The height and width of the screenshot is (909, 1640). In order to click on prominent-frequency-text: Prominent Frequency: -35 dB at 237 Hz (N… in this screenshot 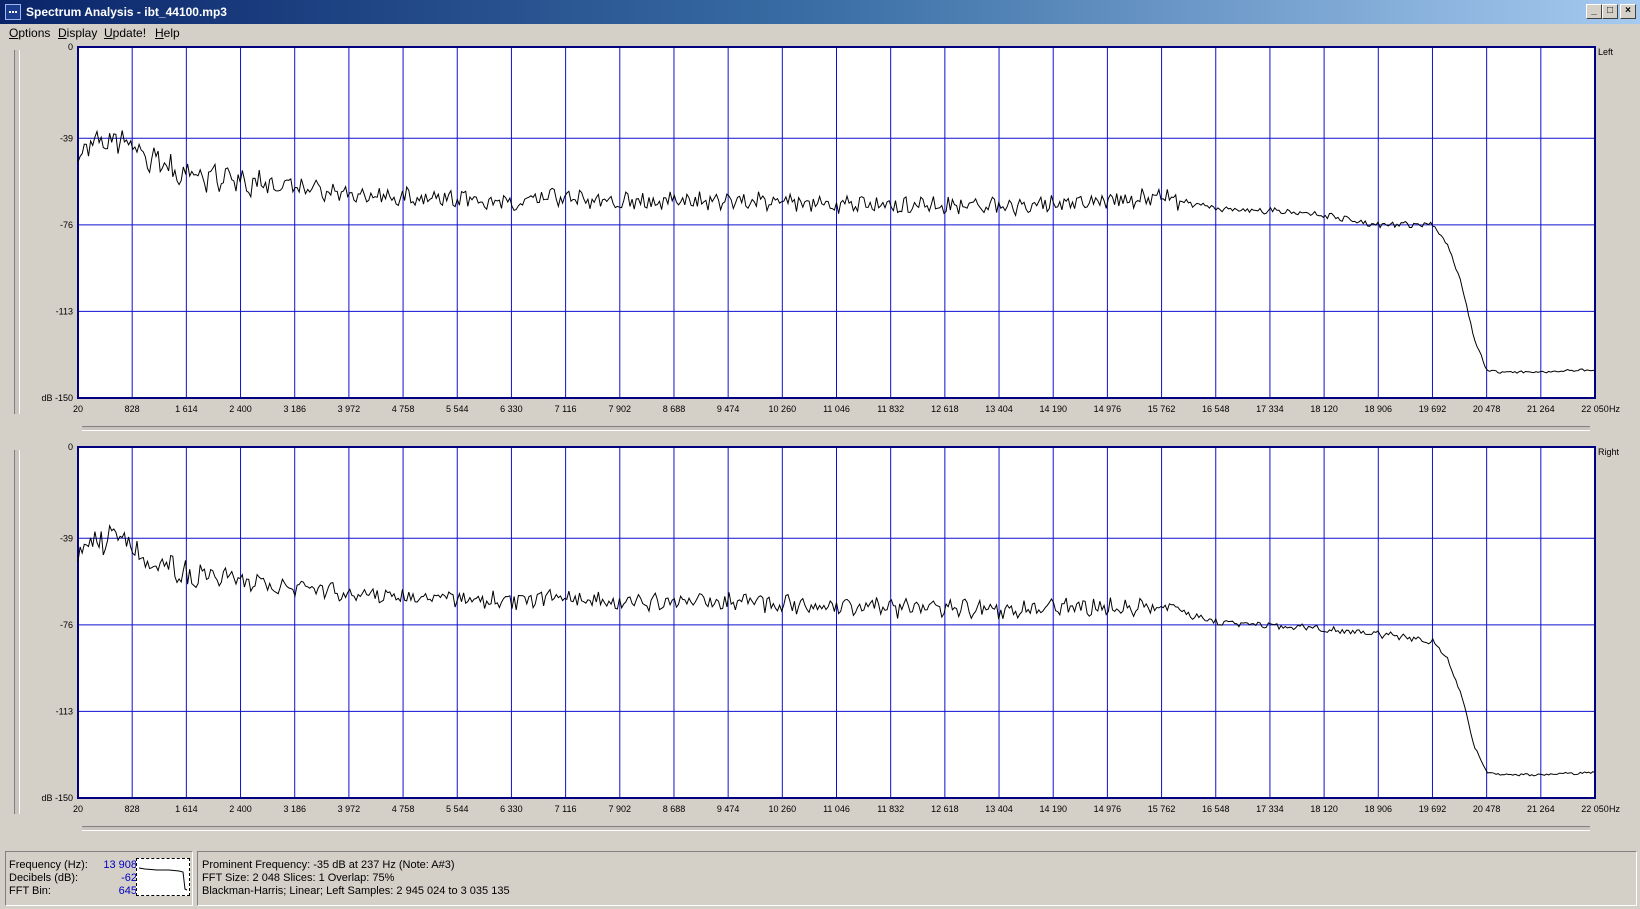, I will do `click(328, 865)`.